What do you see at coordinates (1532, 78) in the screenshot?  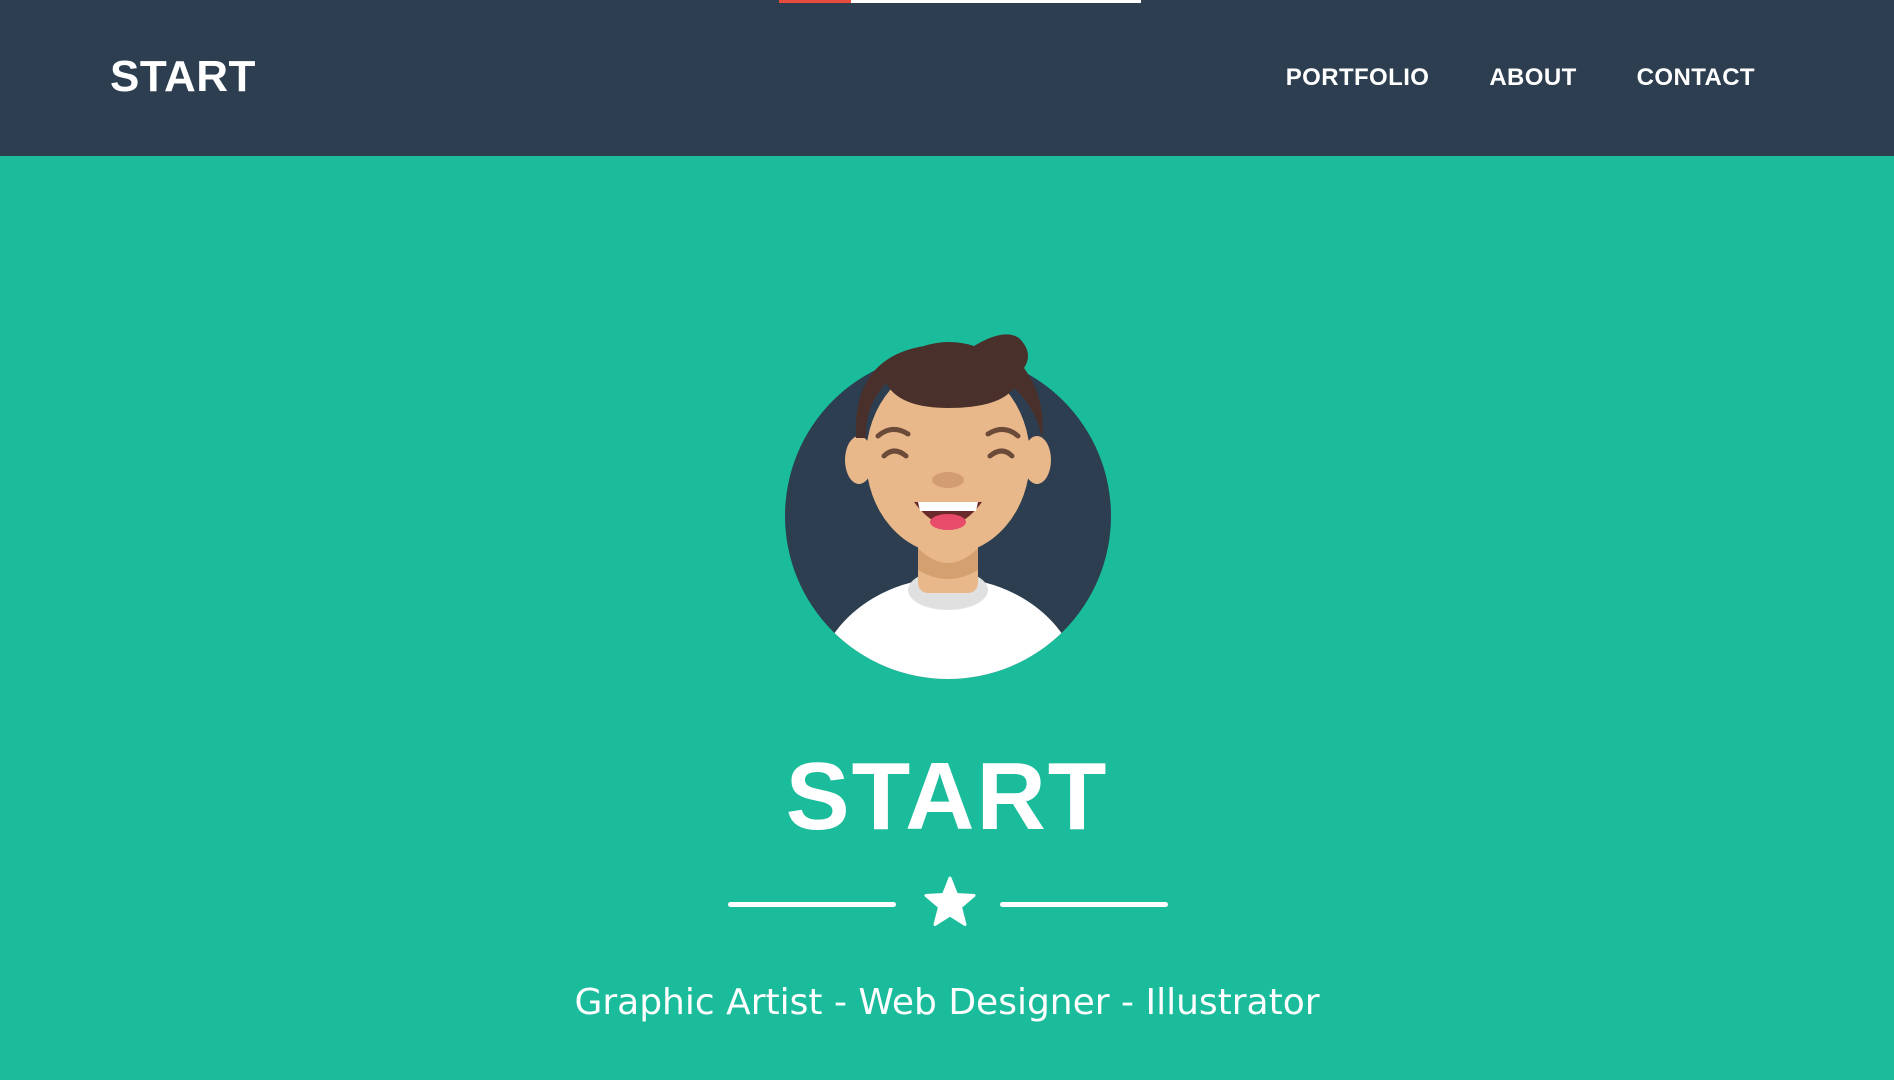 I see `nav-item-about: ABOUT` at bounding box center [1532, 78].